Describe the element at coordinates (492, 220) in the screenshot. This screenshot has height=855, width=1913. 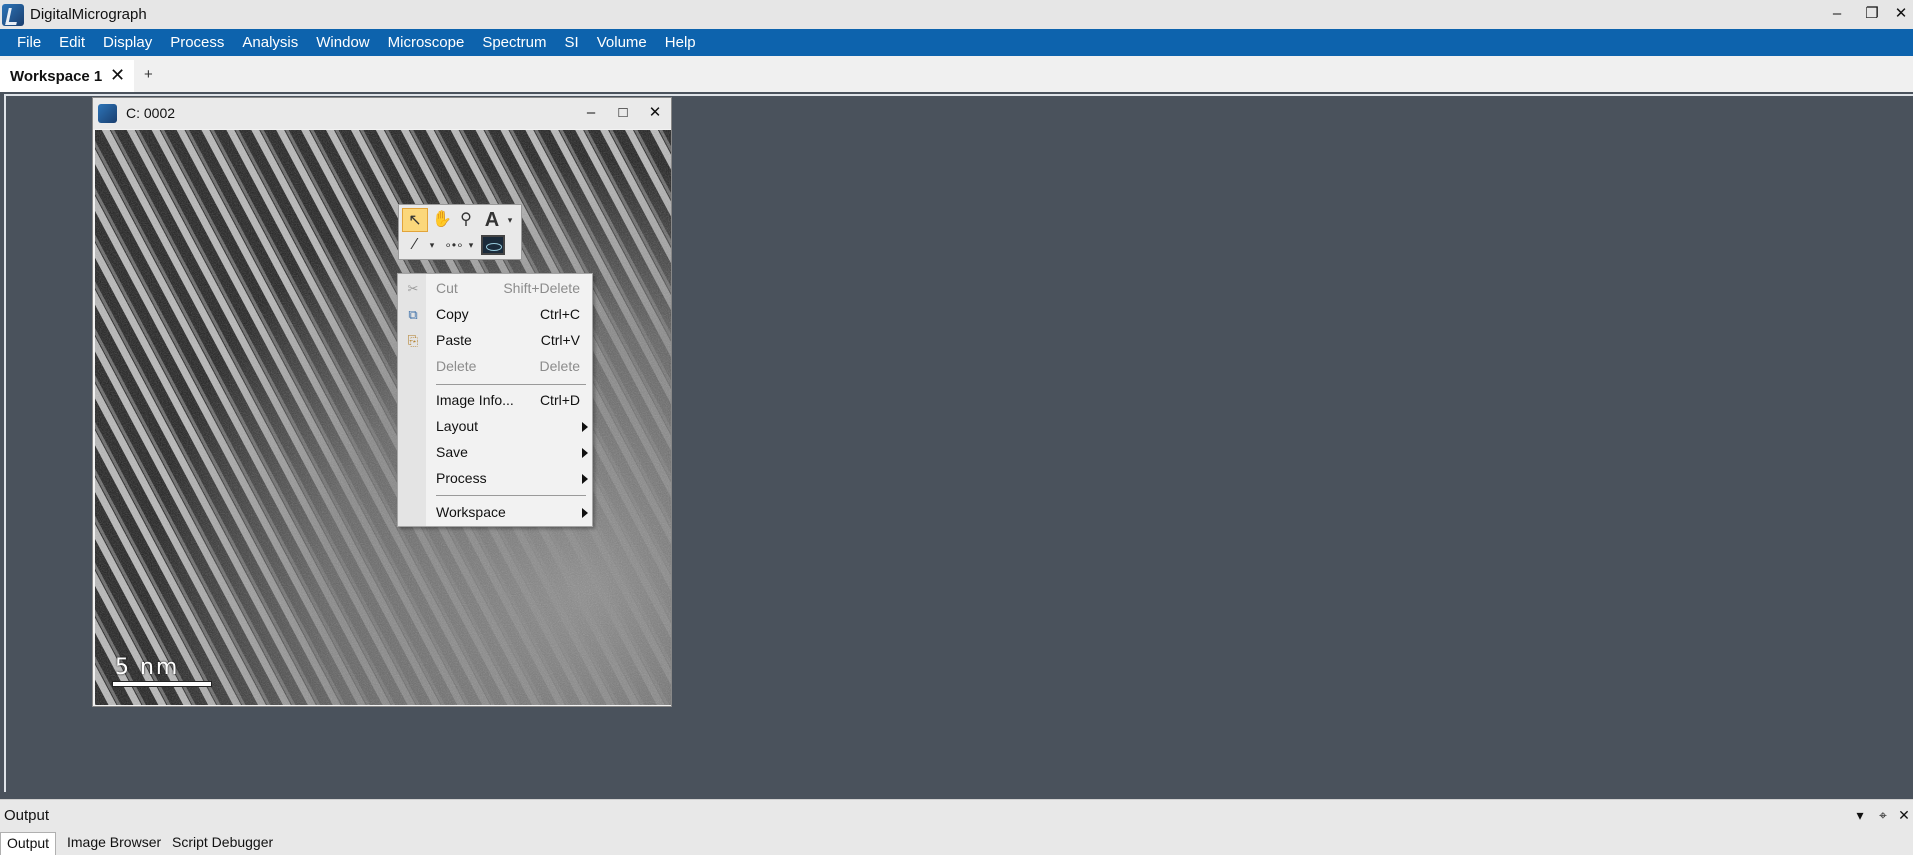
I see `text-tool: A` at that location.